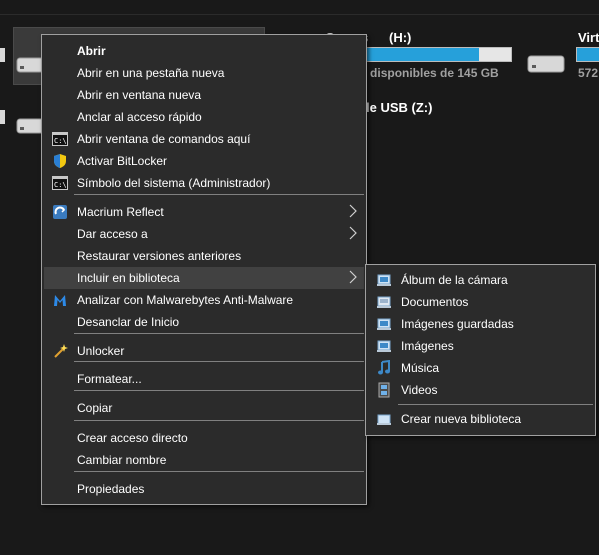 This screenshot has width=599, height=555. Describe the element at coordinates (139, 95) in the screenshot. I see `menu-item-label: Abrir en ventana nueva` at that location.